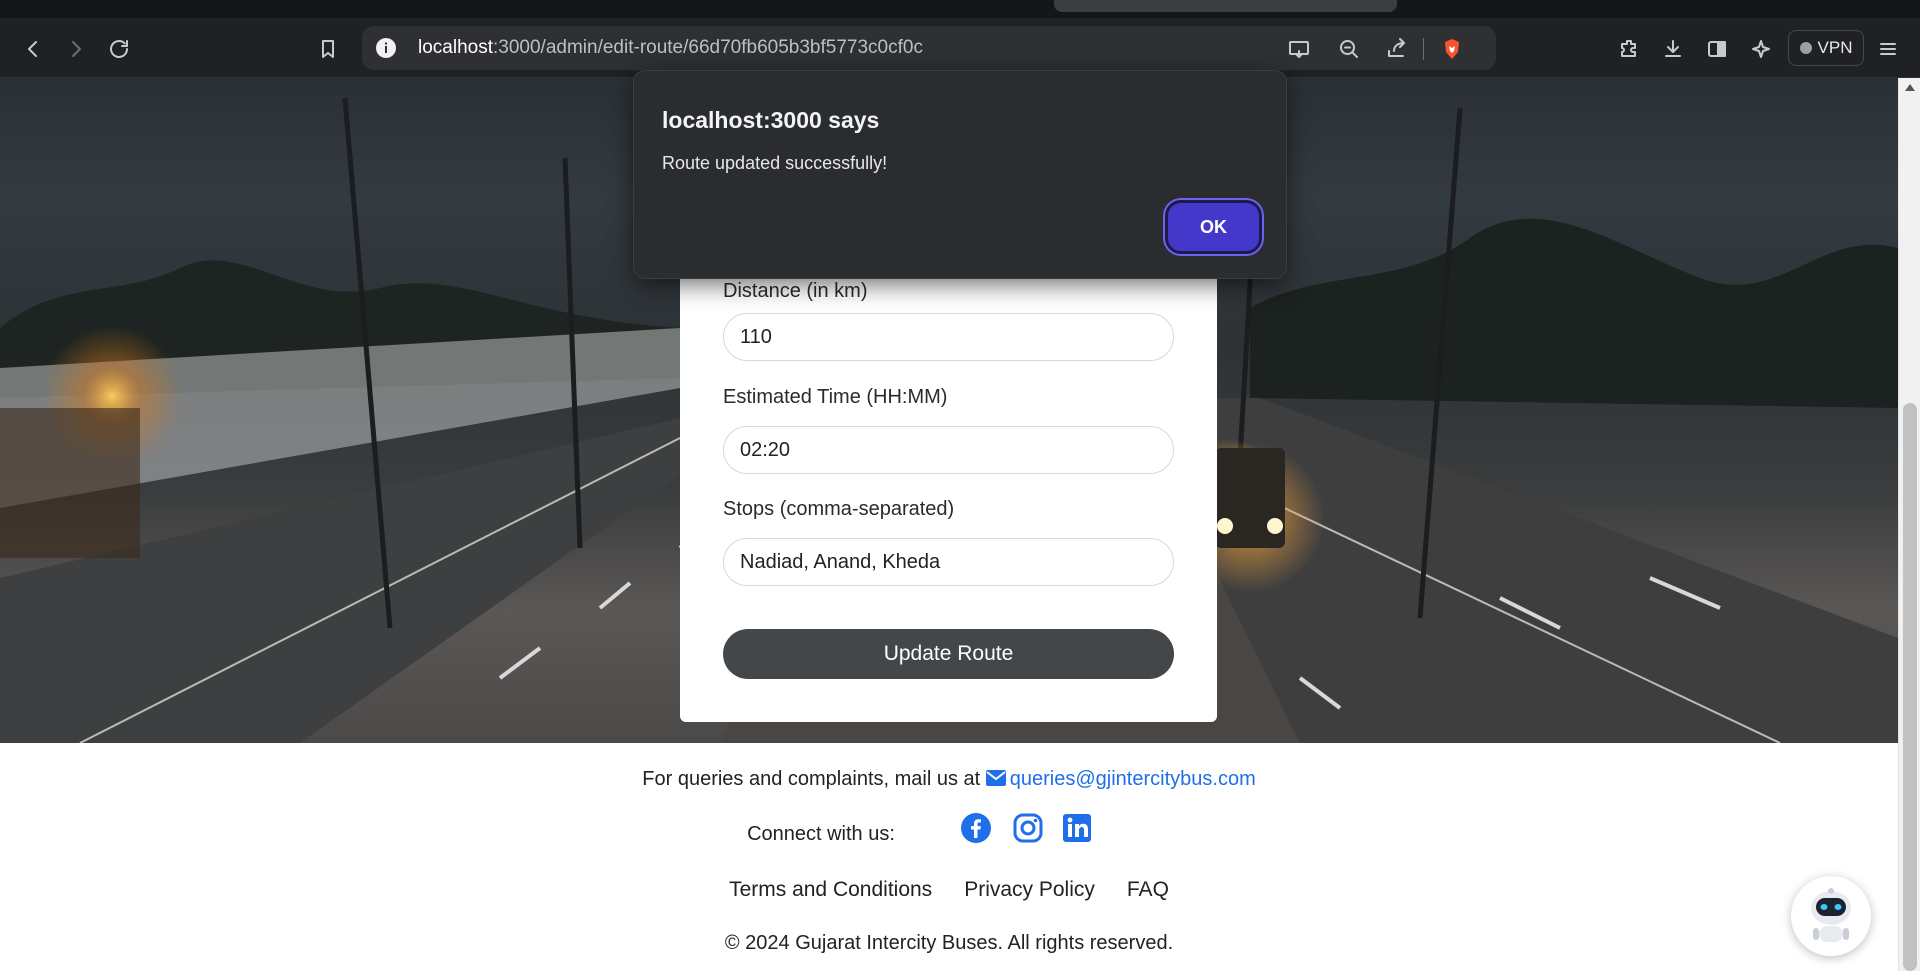 This screenshot has height=971, width=1920. Describe the element at coordinates (948, 450) in the screenshot. I see `estimated-time-input: 02:20` at that location.